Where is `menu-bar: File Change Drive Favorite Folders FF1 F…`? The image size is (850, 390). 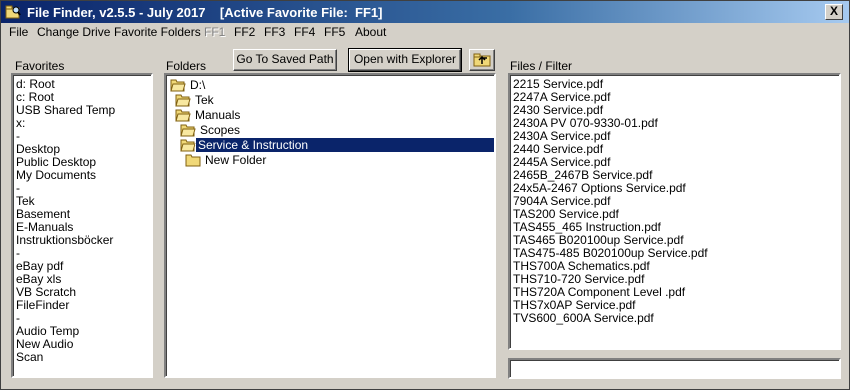 menu-bar: File Change Drive Favorite Folders FF1 F… is located at coordinates (425, 32).